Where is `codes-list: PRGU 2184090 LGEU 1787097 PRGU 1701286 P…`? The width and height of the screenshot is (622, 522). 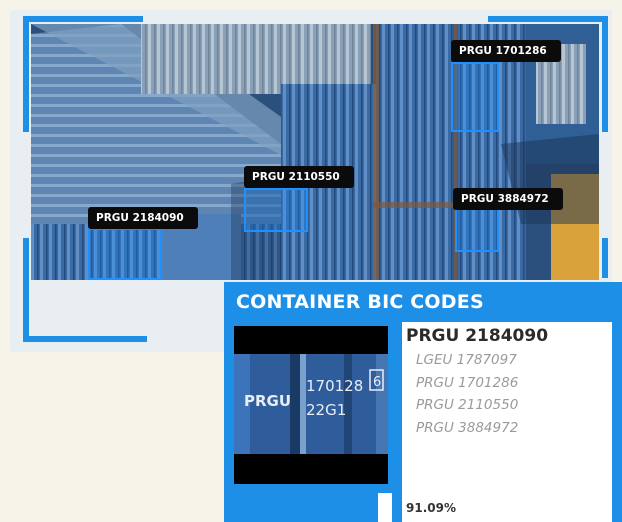 codes-list: PRGU 2184090 LGEU 1787097 PRGU 1701286 P… is located at coordinates (507, 422).